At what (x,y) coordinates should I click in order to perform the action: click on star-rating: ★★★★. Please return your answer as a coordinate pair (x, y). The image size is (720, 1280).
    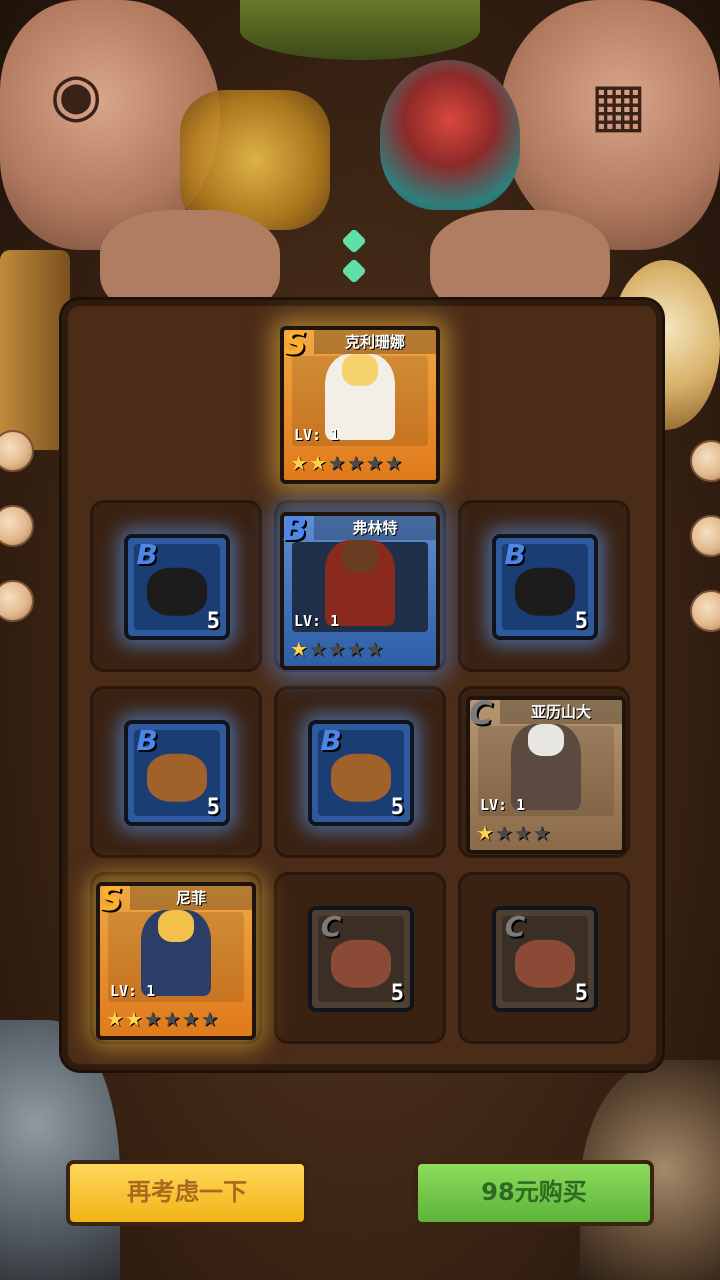
    Looking at the image, I should click on (546, 833).